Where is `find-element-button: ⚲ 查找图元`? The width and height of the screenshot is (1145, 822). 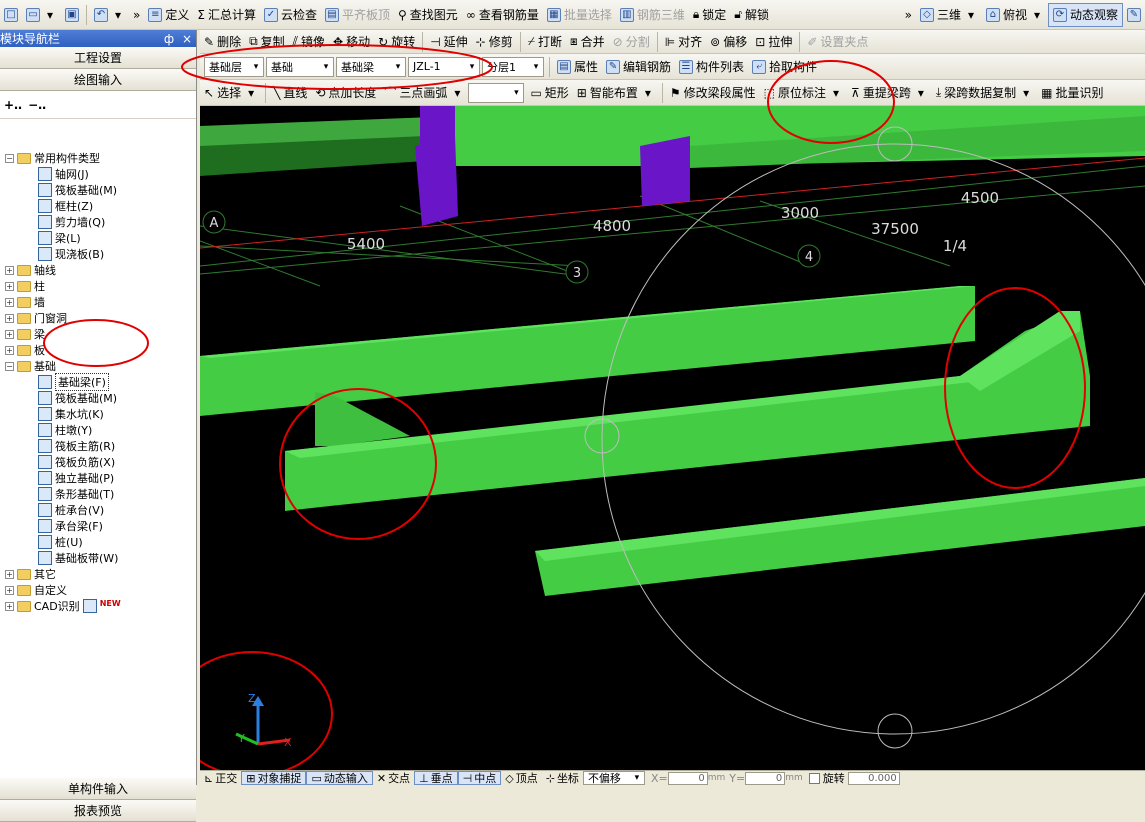 find-element-button: ⚲ 查找图元 is located at coordinates (428, 15).